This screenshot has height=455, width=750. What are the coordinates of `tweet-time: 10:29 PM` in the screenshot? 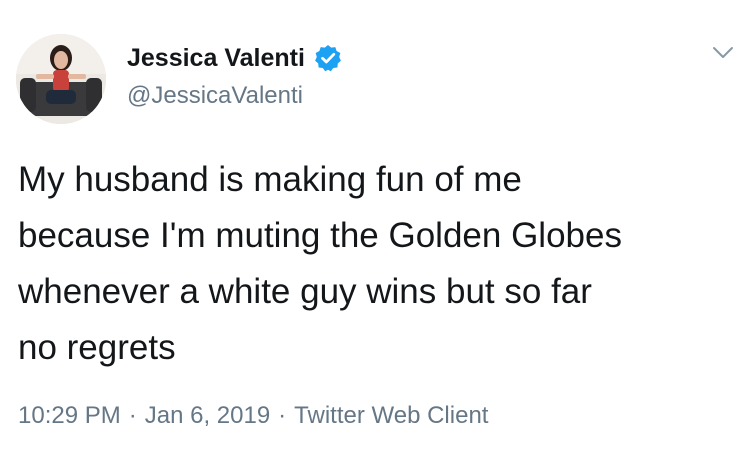 It's located at (69, 416).